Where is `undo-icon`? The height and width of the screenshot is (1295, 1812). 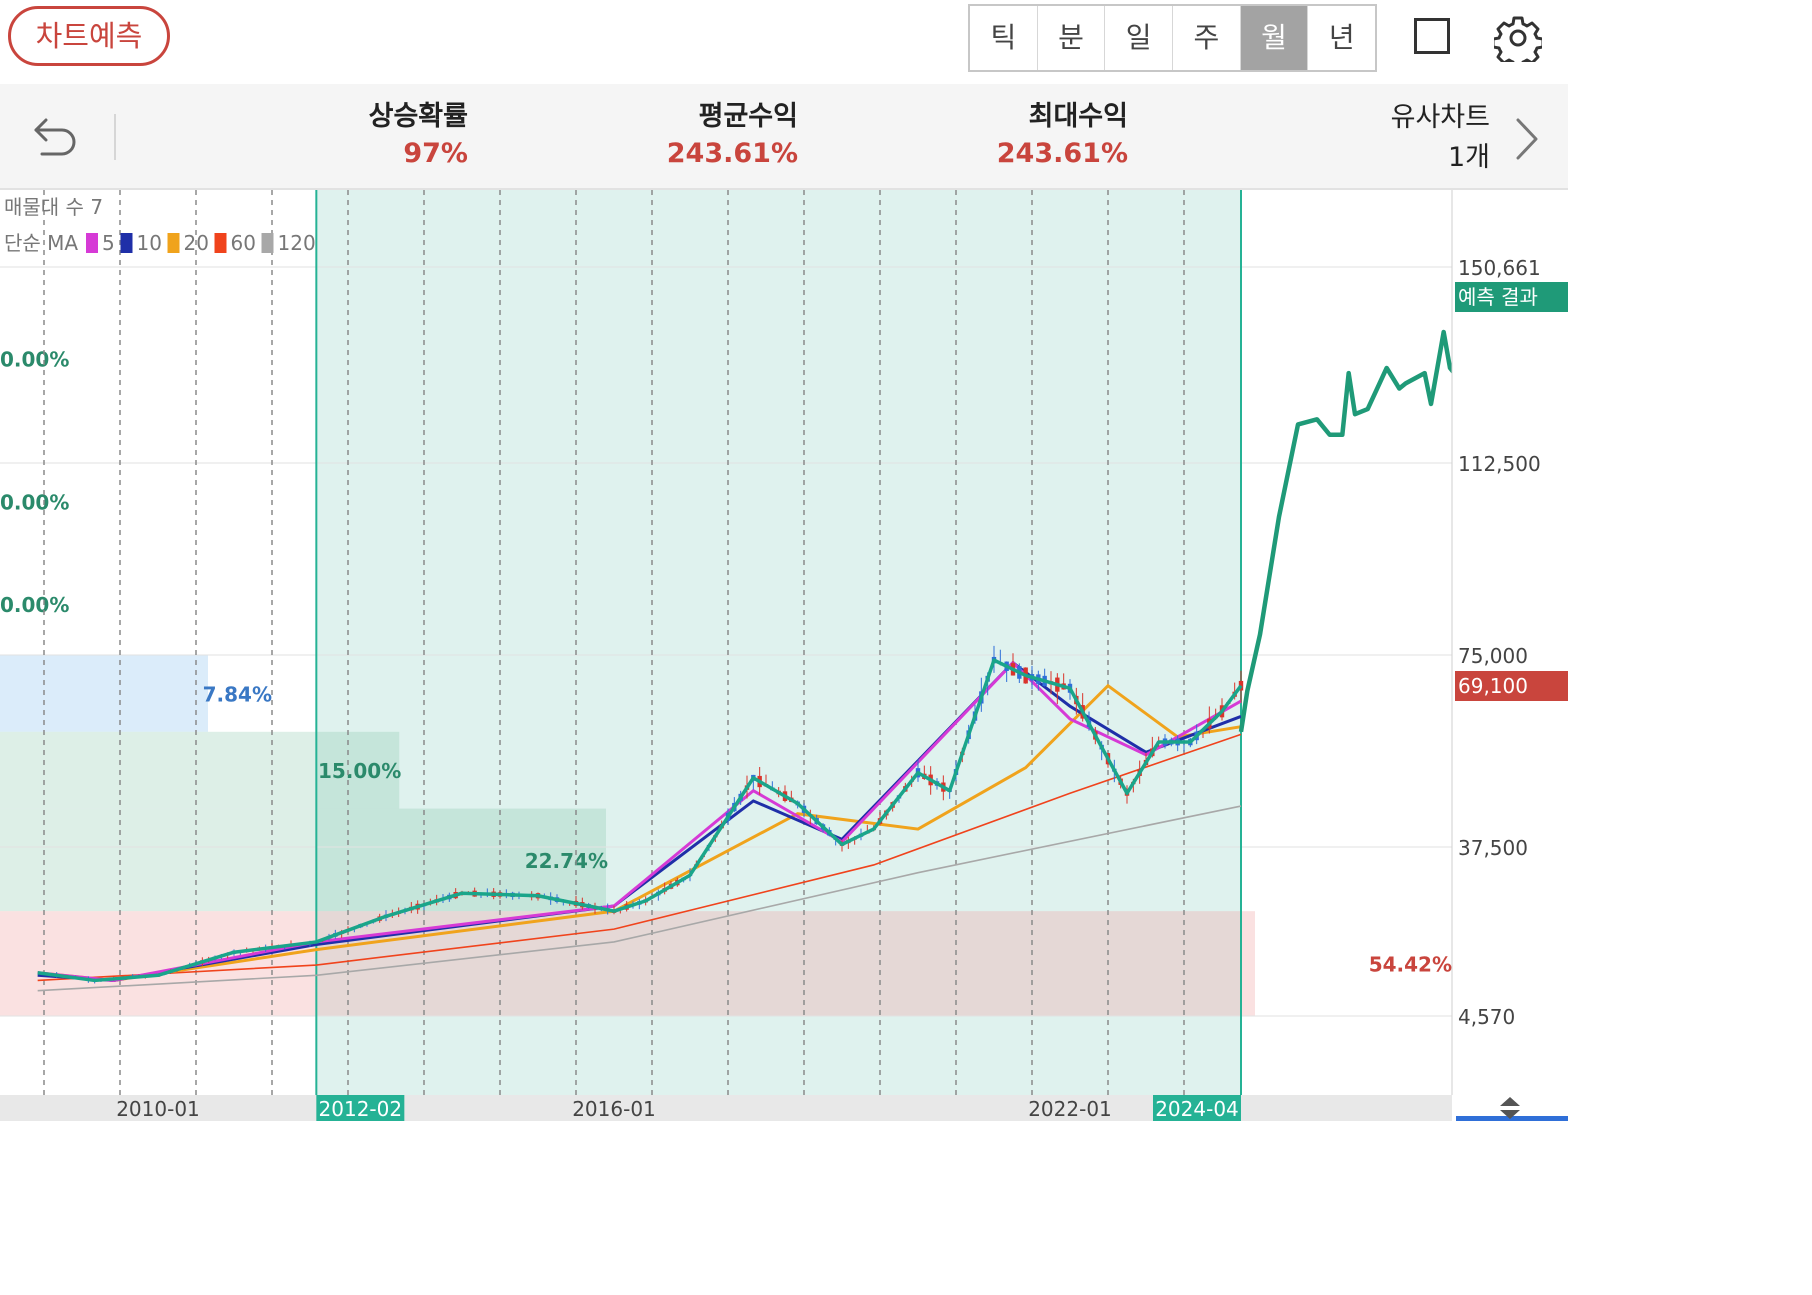
undo-icon is located at coordinates (56, 136).